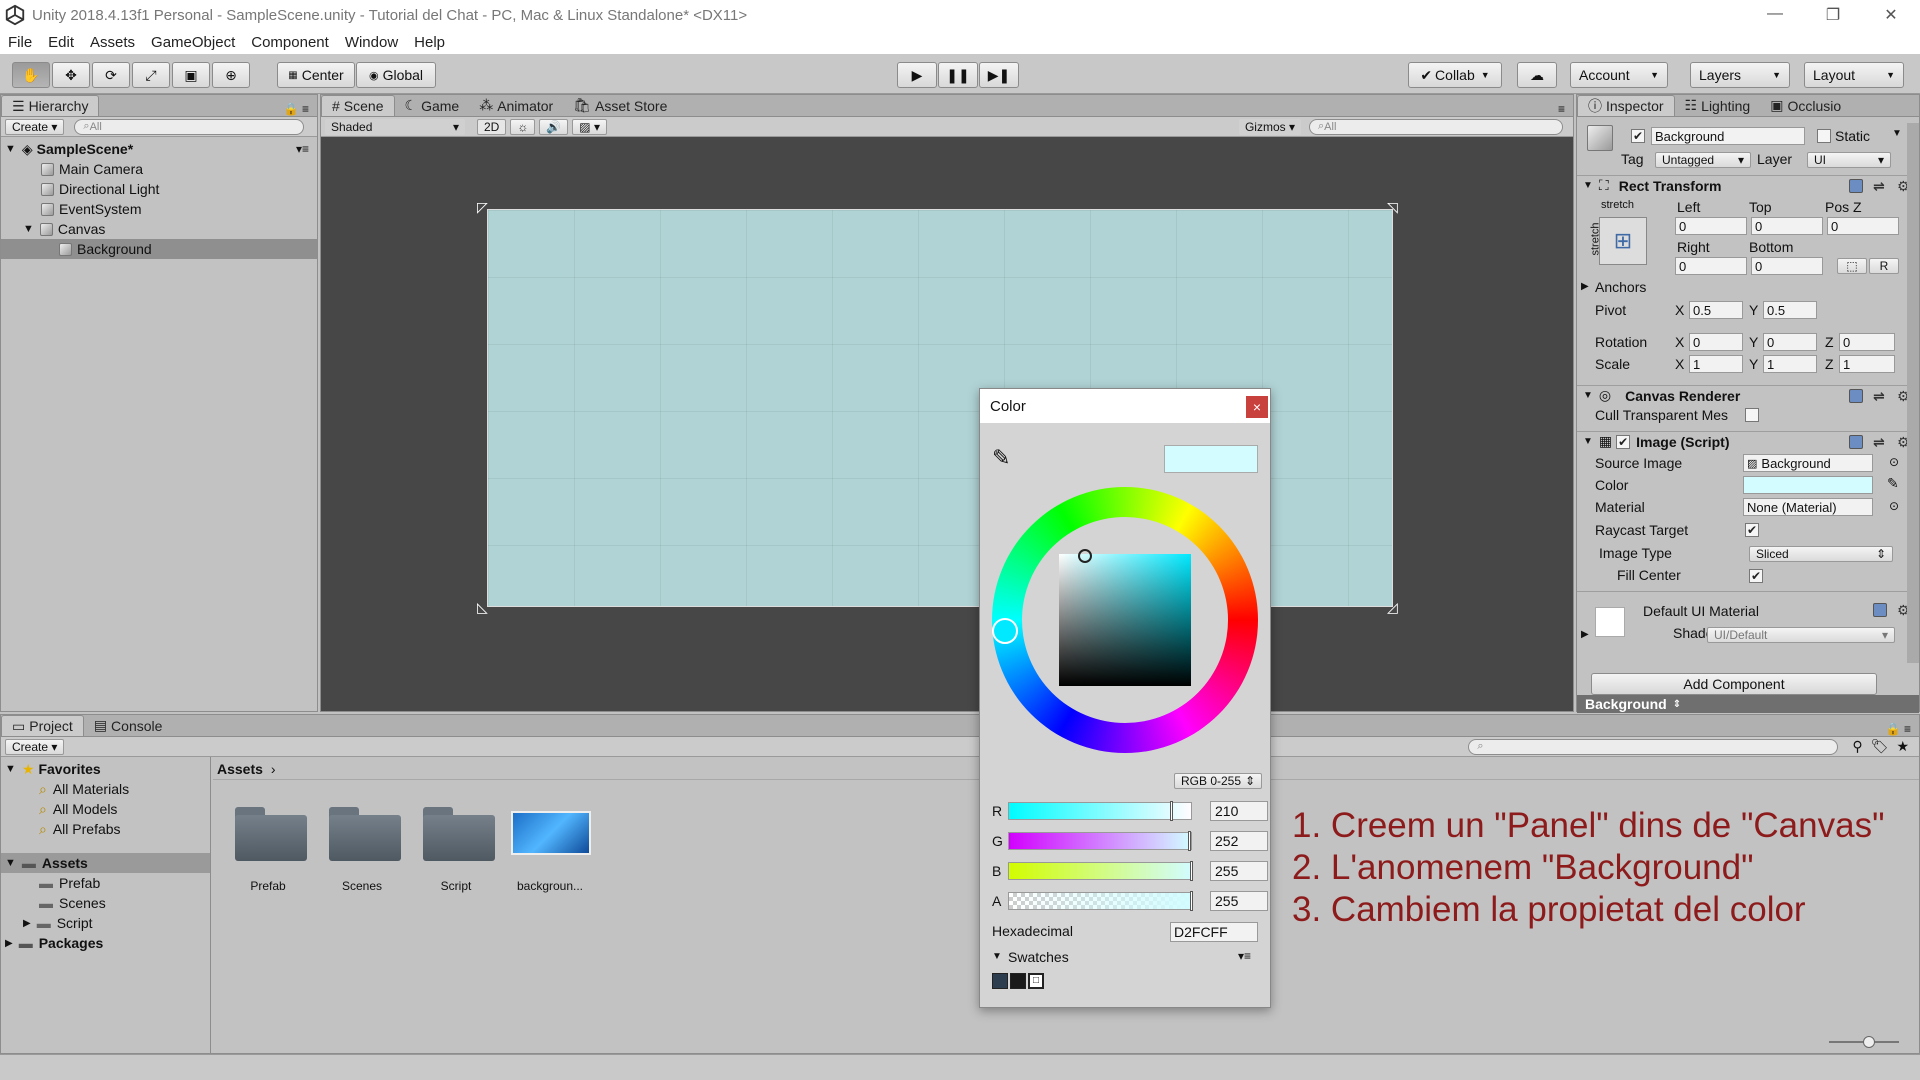 This screenshot has width=1920, height=1080. I want to click on blue-slider-row: B 255, so click(1130, 871).